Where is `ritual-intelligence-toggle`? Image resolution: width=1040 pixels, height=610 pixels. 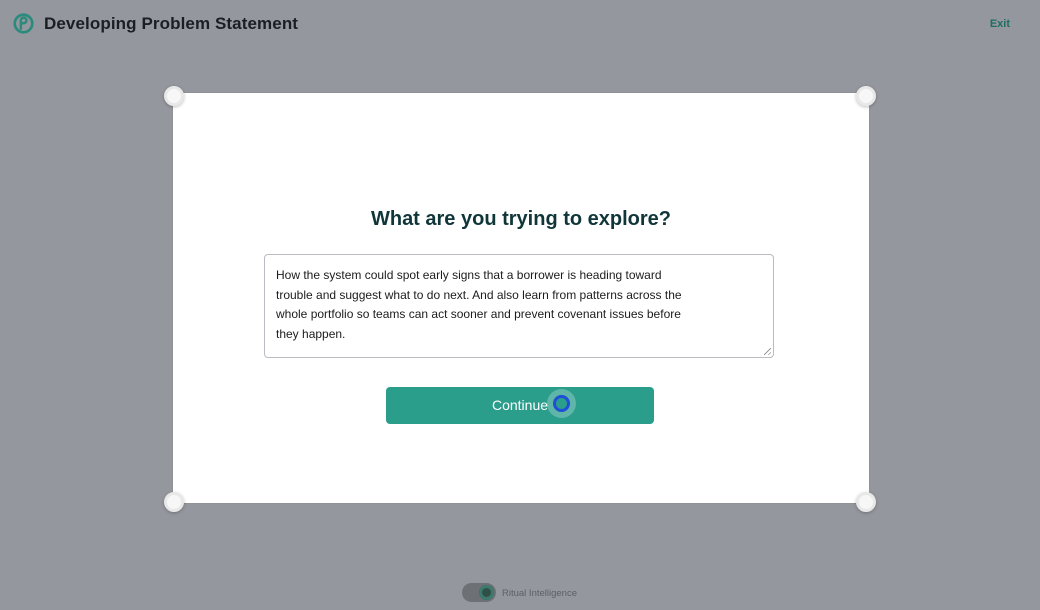 ritual-intelligence-toggle is located at coordinates (479, 592).